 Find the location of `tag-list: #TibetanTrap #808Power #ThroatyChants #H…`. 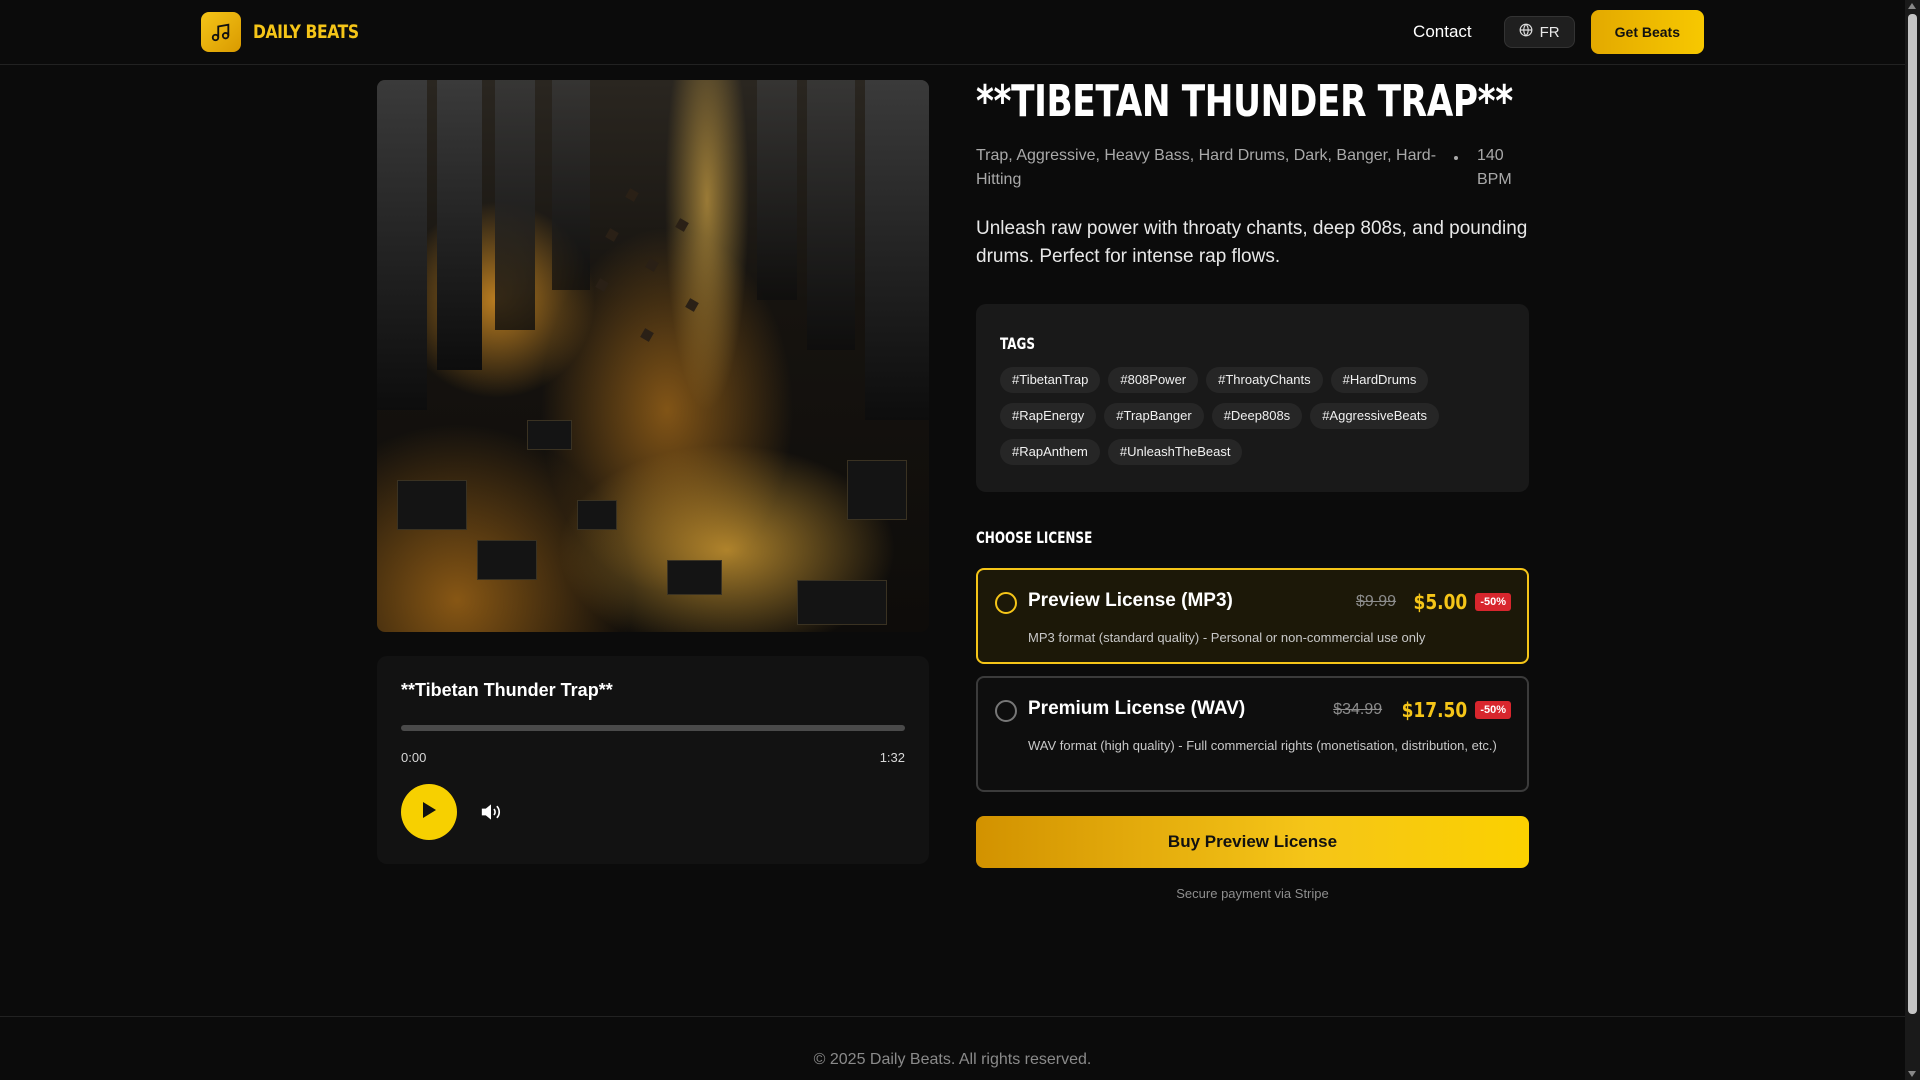

tag-list: #TibetanTrap #808Power #ThroatyChants #H… is located at coordinates (1250, 416).